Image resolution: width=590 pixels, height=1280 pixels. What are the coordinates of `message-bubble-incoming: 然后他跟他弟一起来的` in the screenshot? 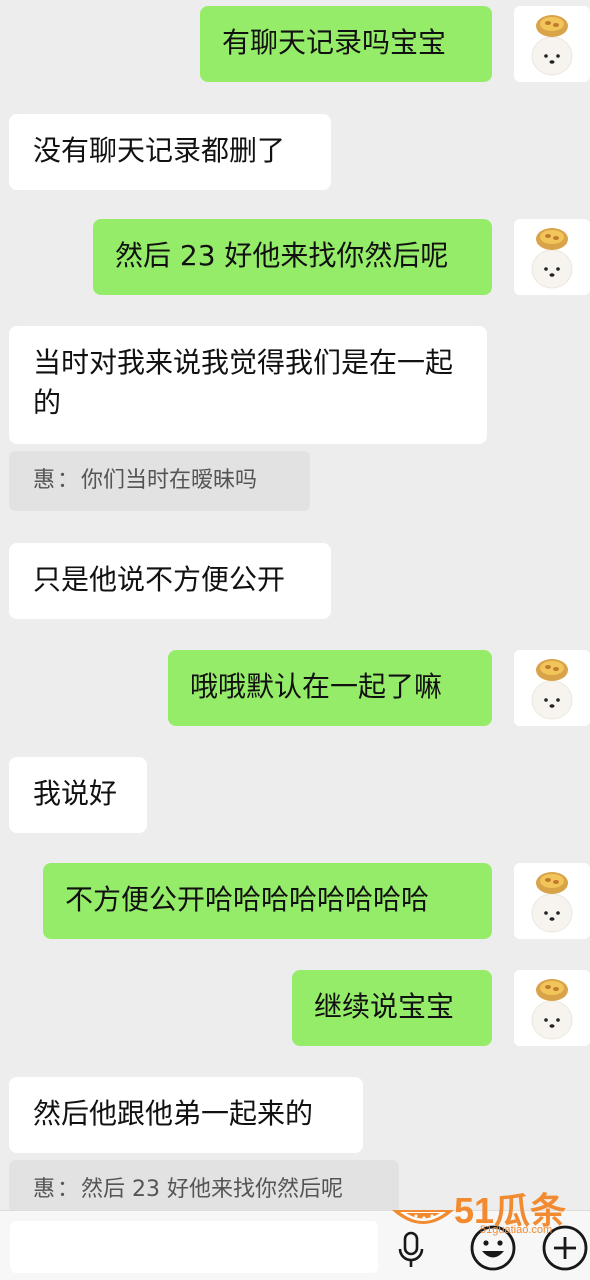 It's located at (186, 1115).